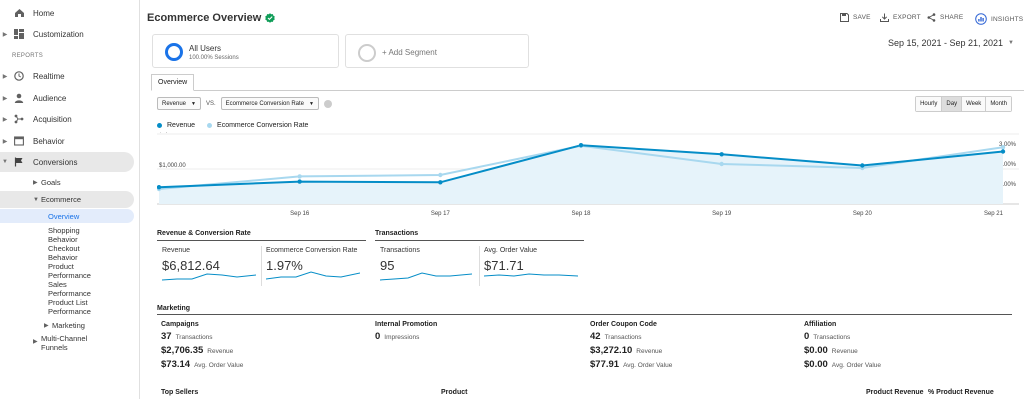 The image size is (1024, 399). I want to click on sidebar-item-conversions: ▼ Conversions, so click(67, 162).